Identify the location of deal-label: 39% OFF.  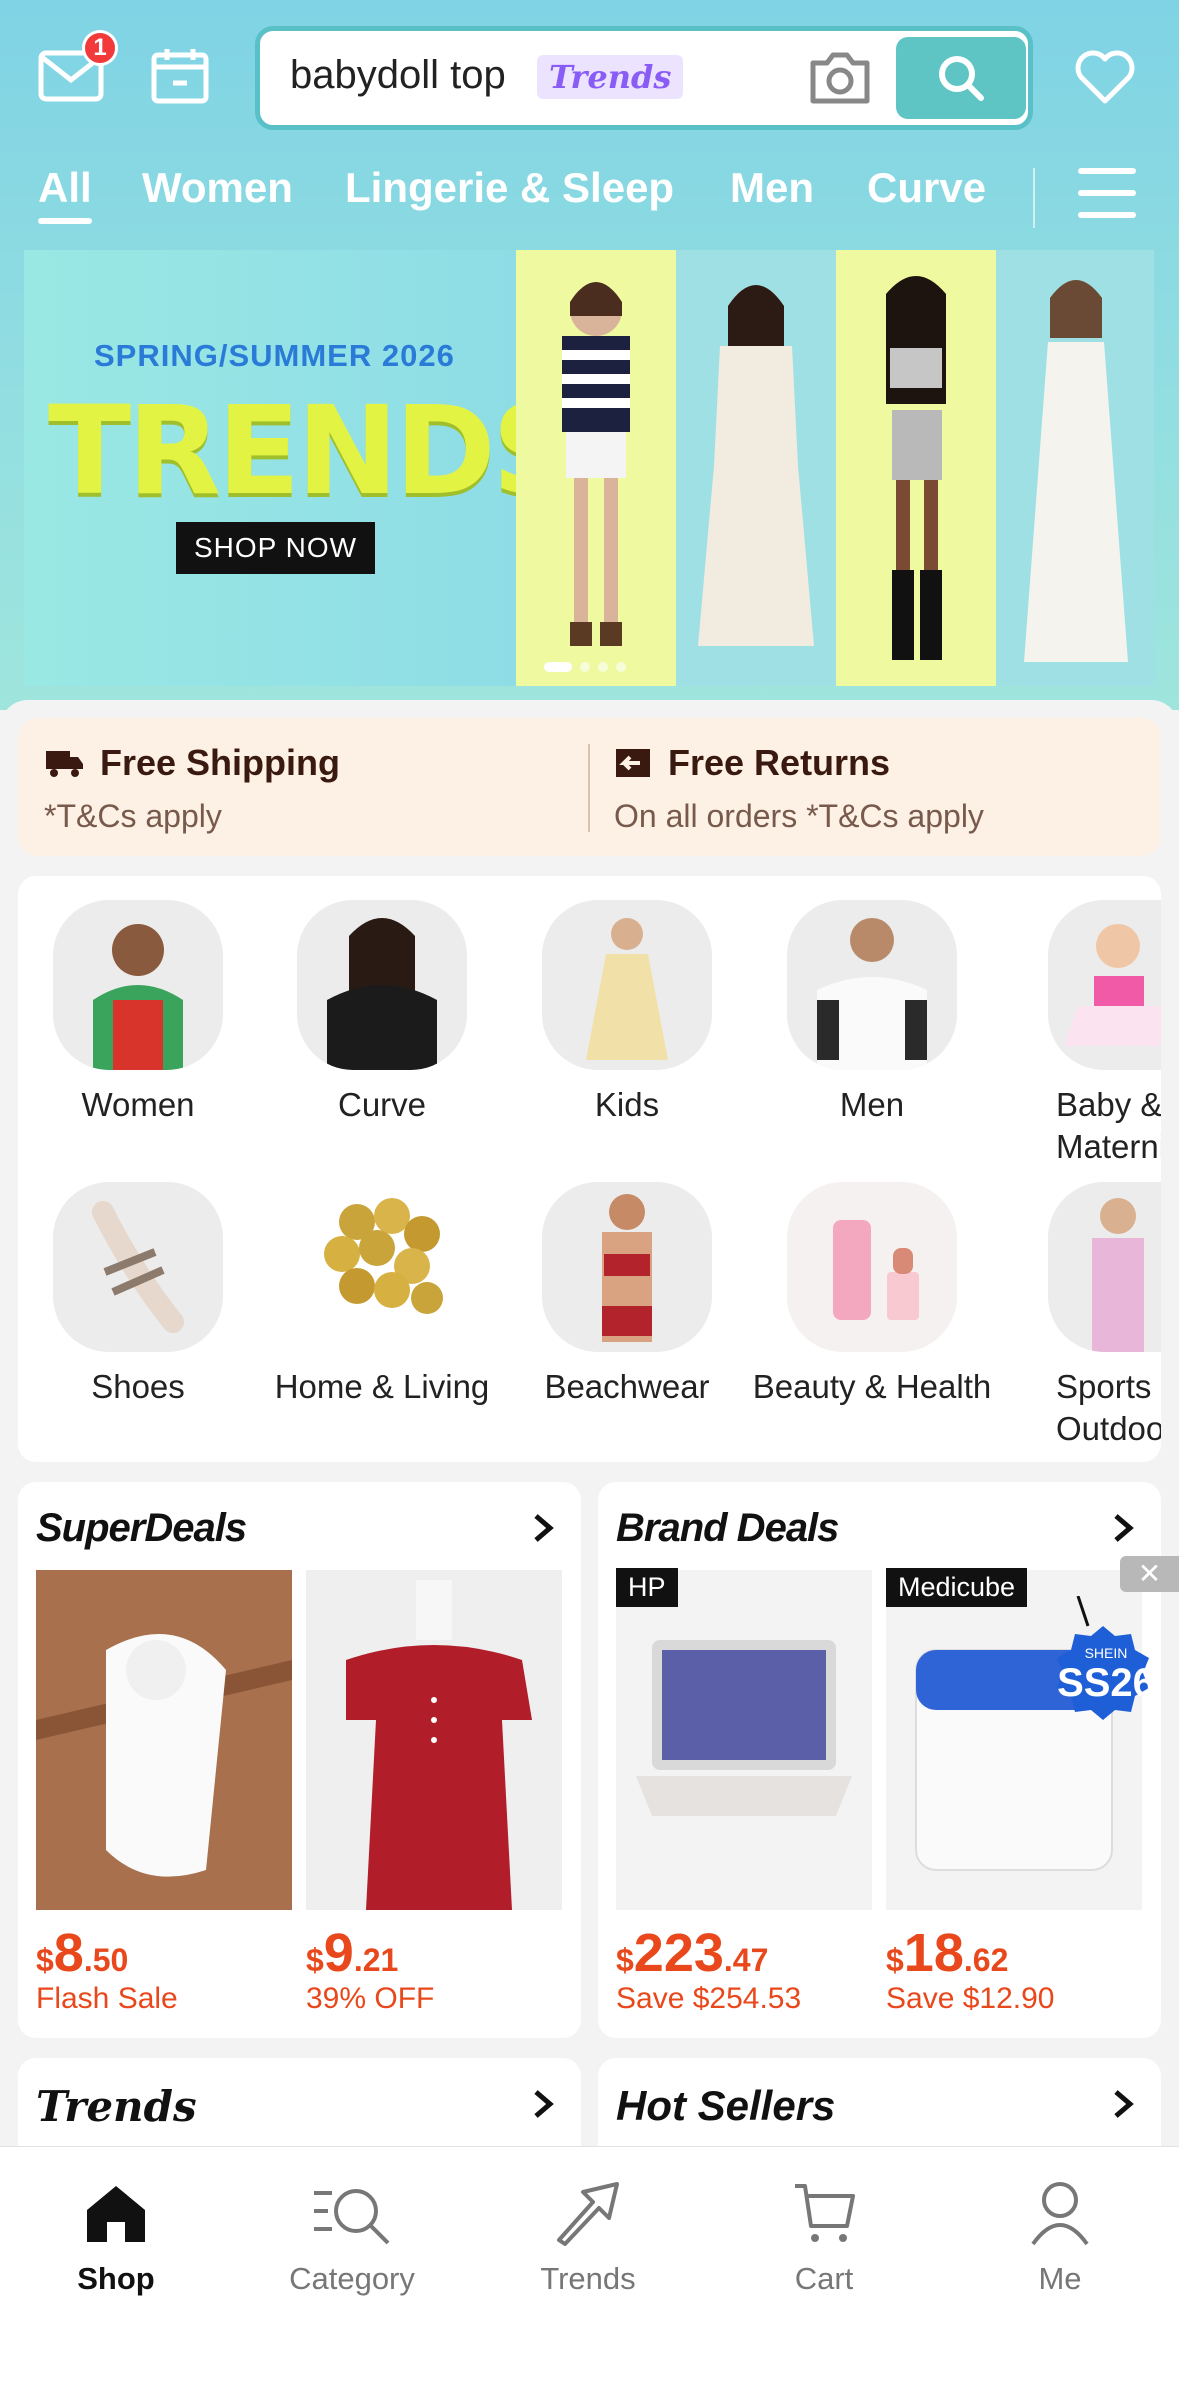
(370, 1998).